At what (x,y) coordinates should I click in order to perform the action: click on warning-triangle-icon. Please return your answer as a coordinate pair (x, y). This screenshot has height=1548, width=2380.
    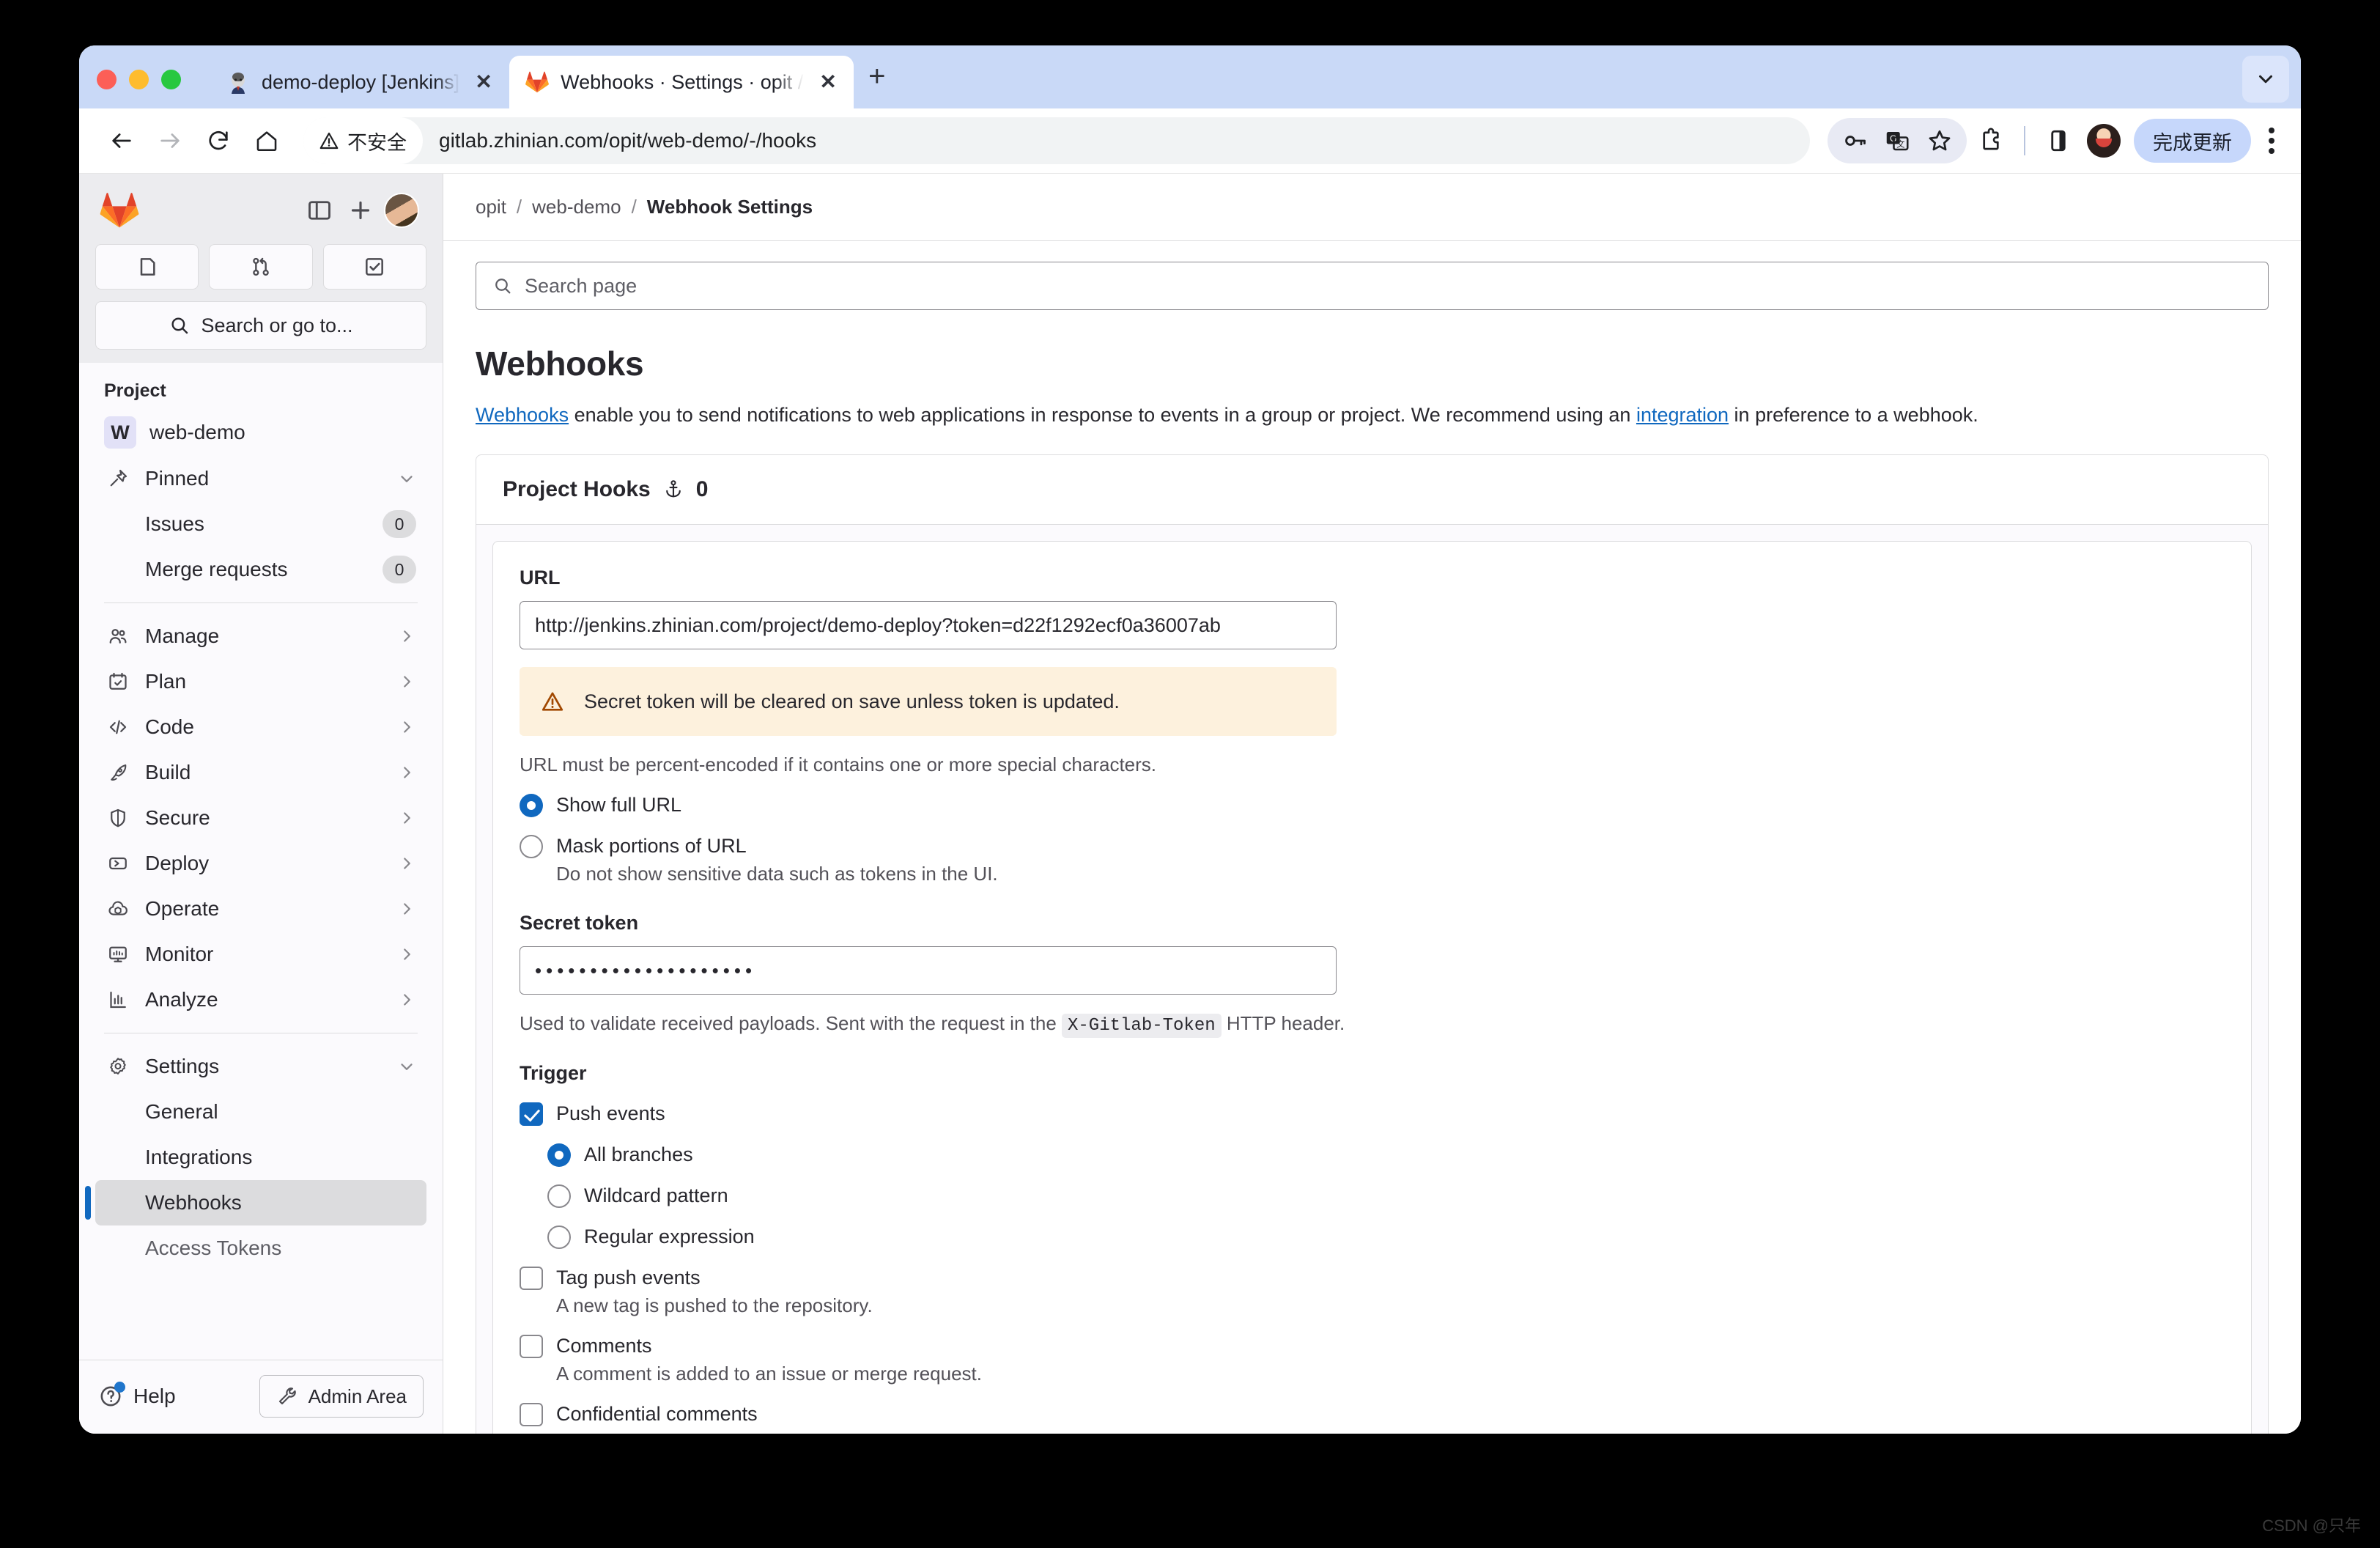
    Looking at the image, I should click on (329, 141).